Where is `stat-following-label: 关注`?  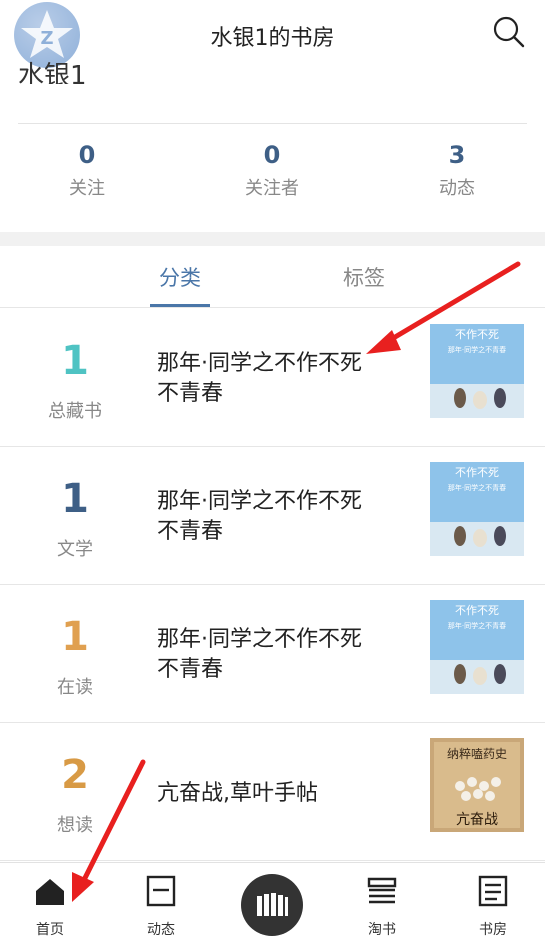
stat-following-label: 关注 is located at coordinates (87, 188).